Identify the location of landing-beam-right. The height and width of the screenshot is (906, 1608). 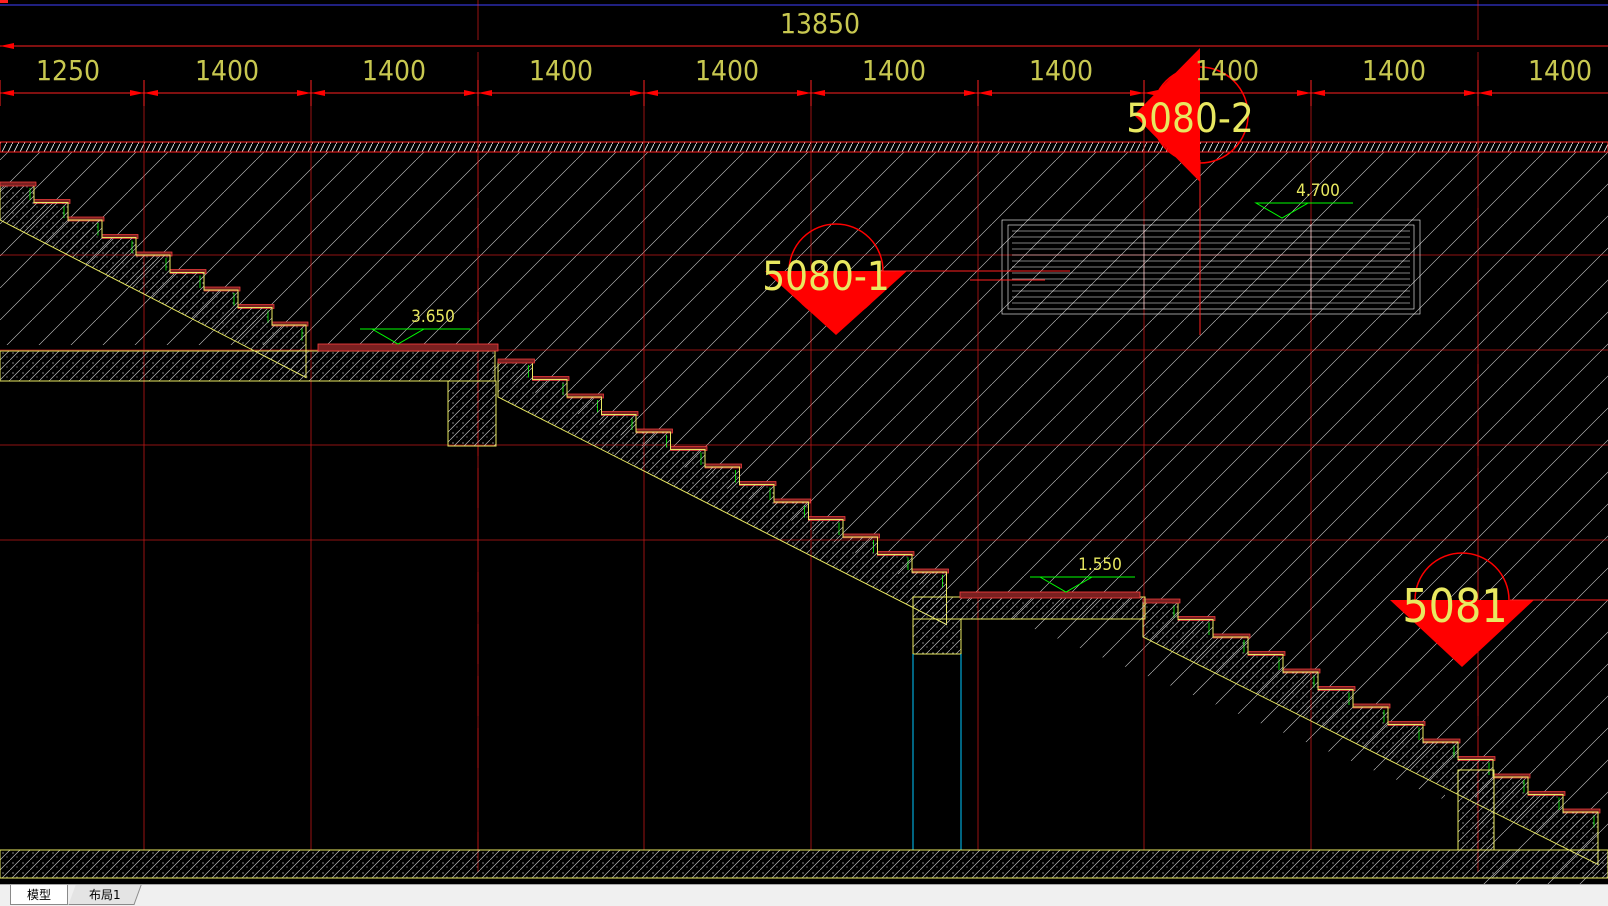
(937, 636).